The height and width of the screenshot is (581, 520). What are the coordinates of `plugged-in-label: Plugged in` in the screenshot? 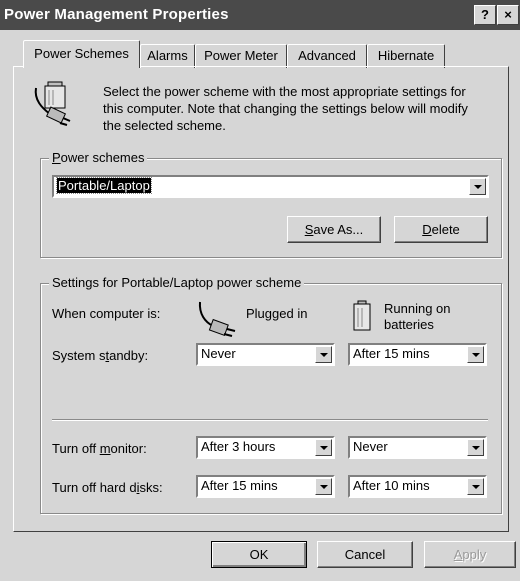 It's located at (277, 313).